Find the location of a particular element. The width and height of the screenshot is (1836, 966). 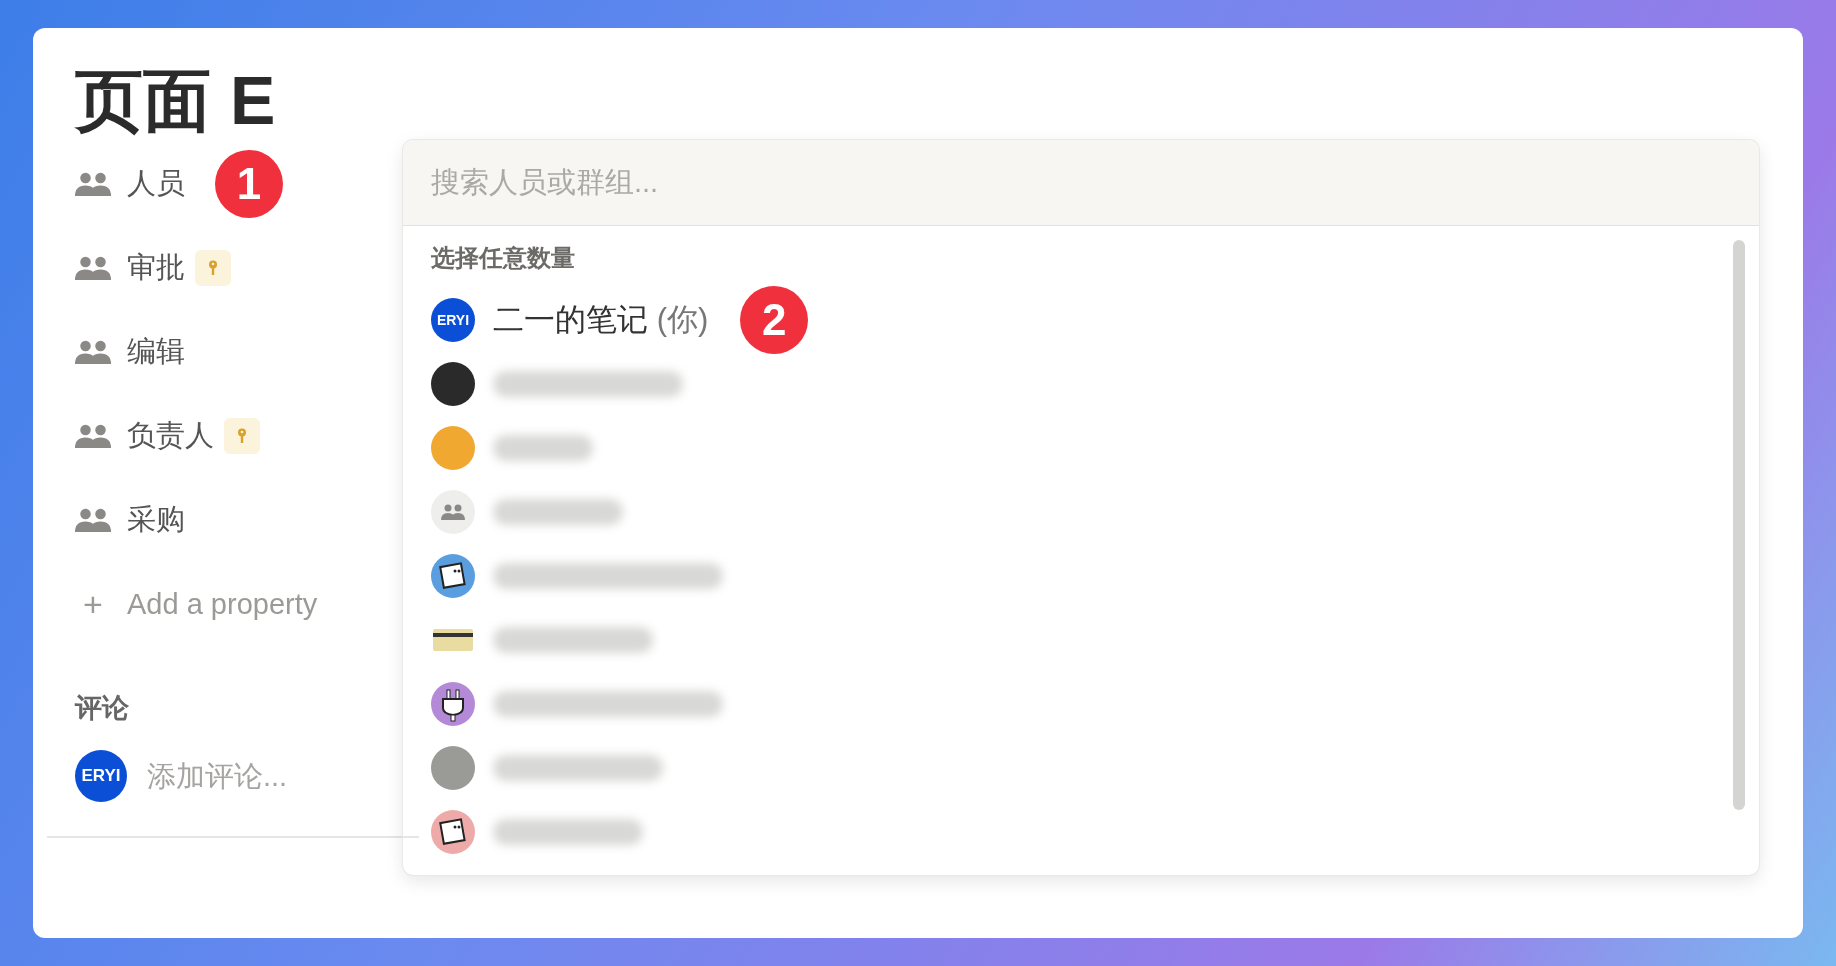

person-option: ERYI 二一的笔记 (你) 2 is located at coordinates (1081, 320).